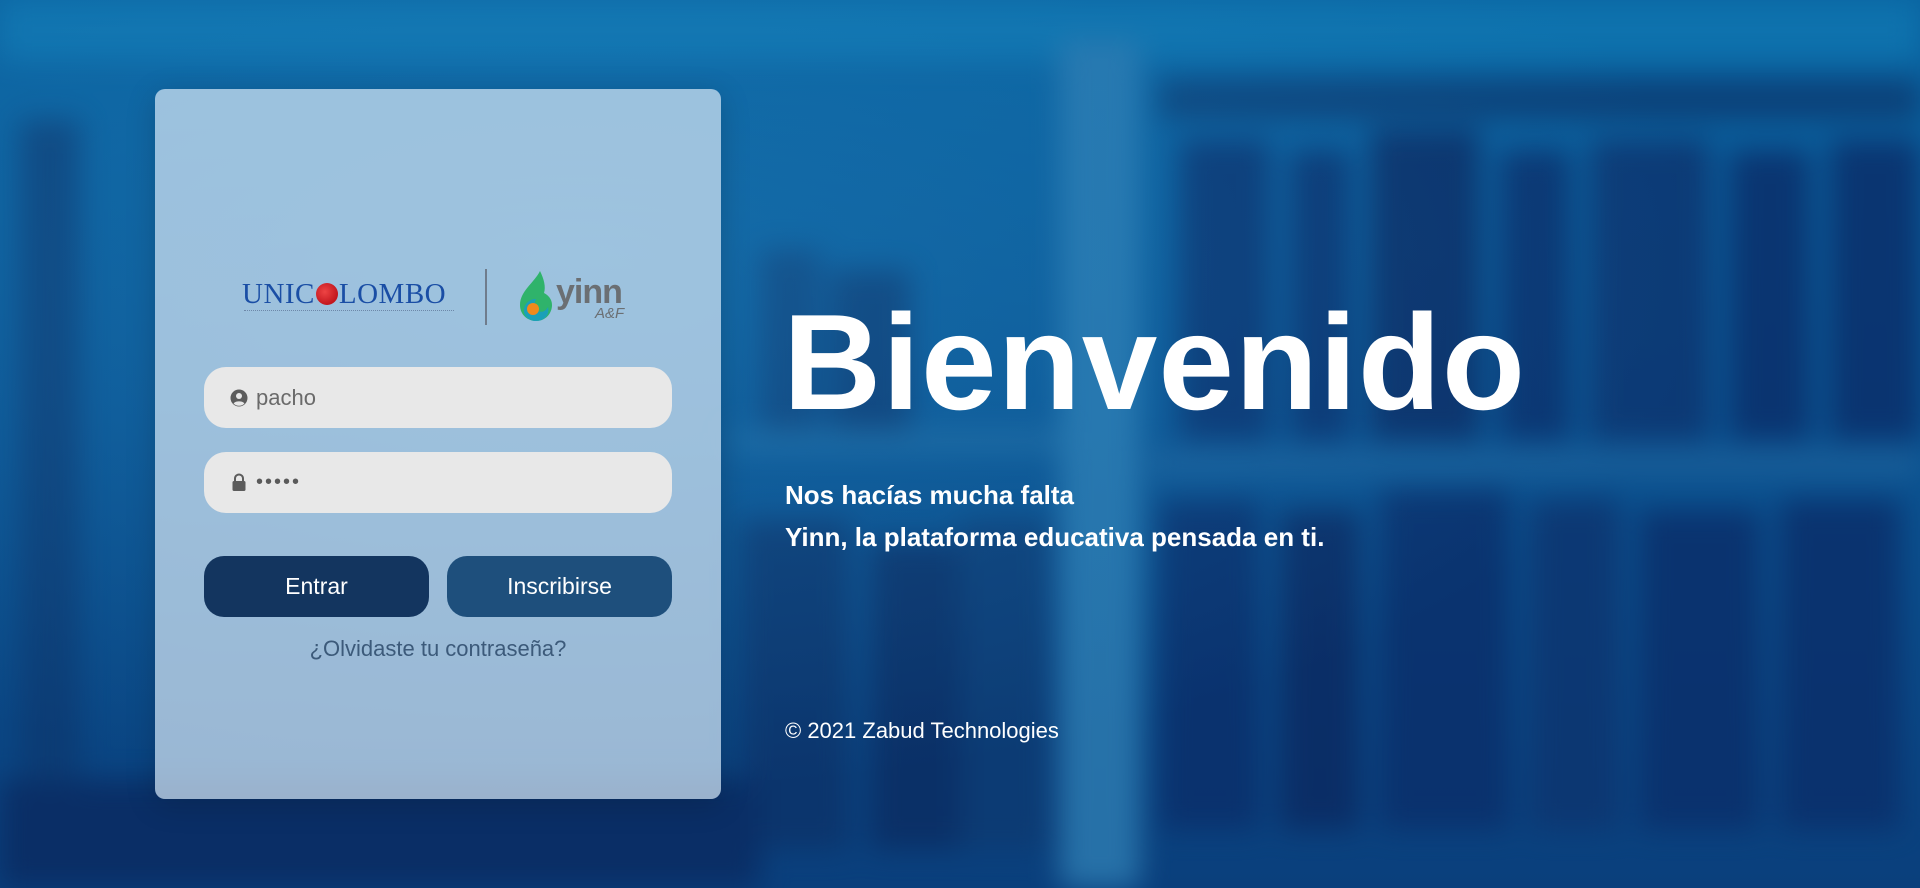 The width and height of the screenshot is (1920, 888). What do you see at coordinates (349, 311) in the screenshot?
I see `unicolombo-subtitle-line` at bounding box center [349, 311].